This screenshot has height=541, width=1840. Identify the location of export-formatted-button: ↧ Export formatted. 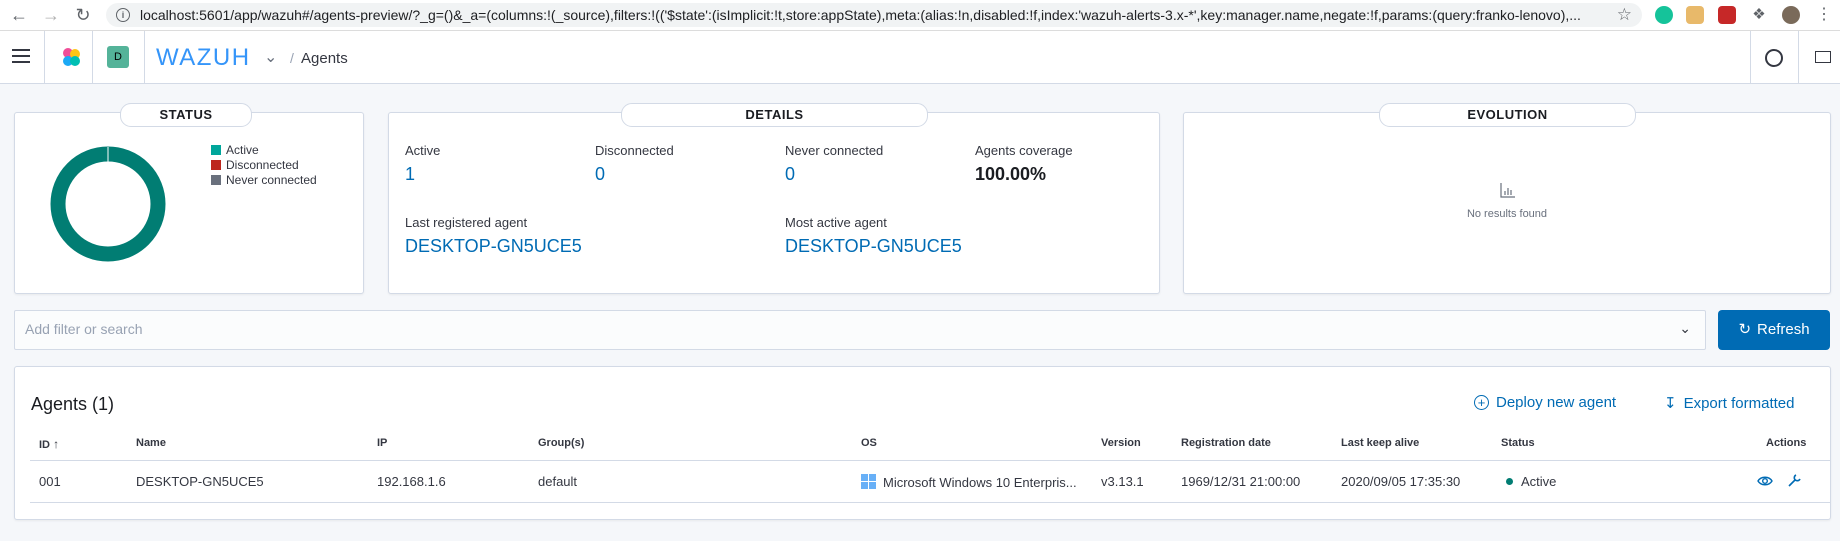
(1729, 403).